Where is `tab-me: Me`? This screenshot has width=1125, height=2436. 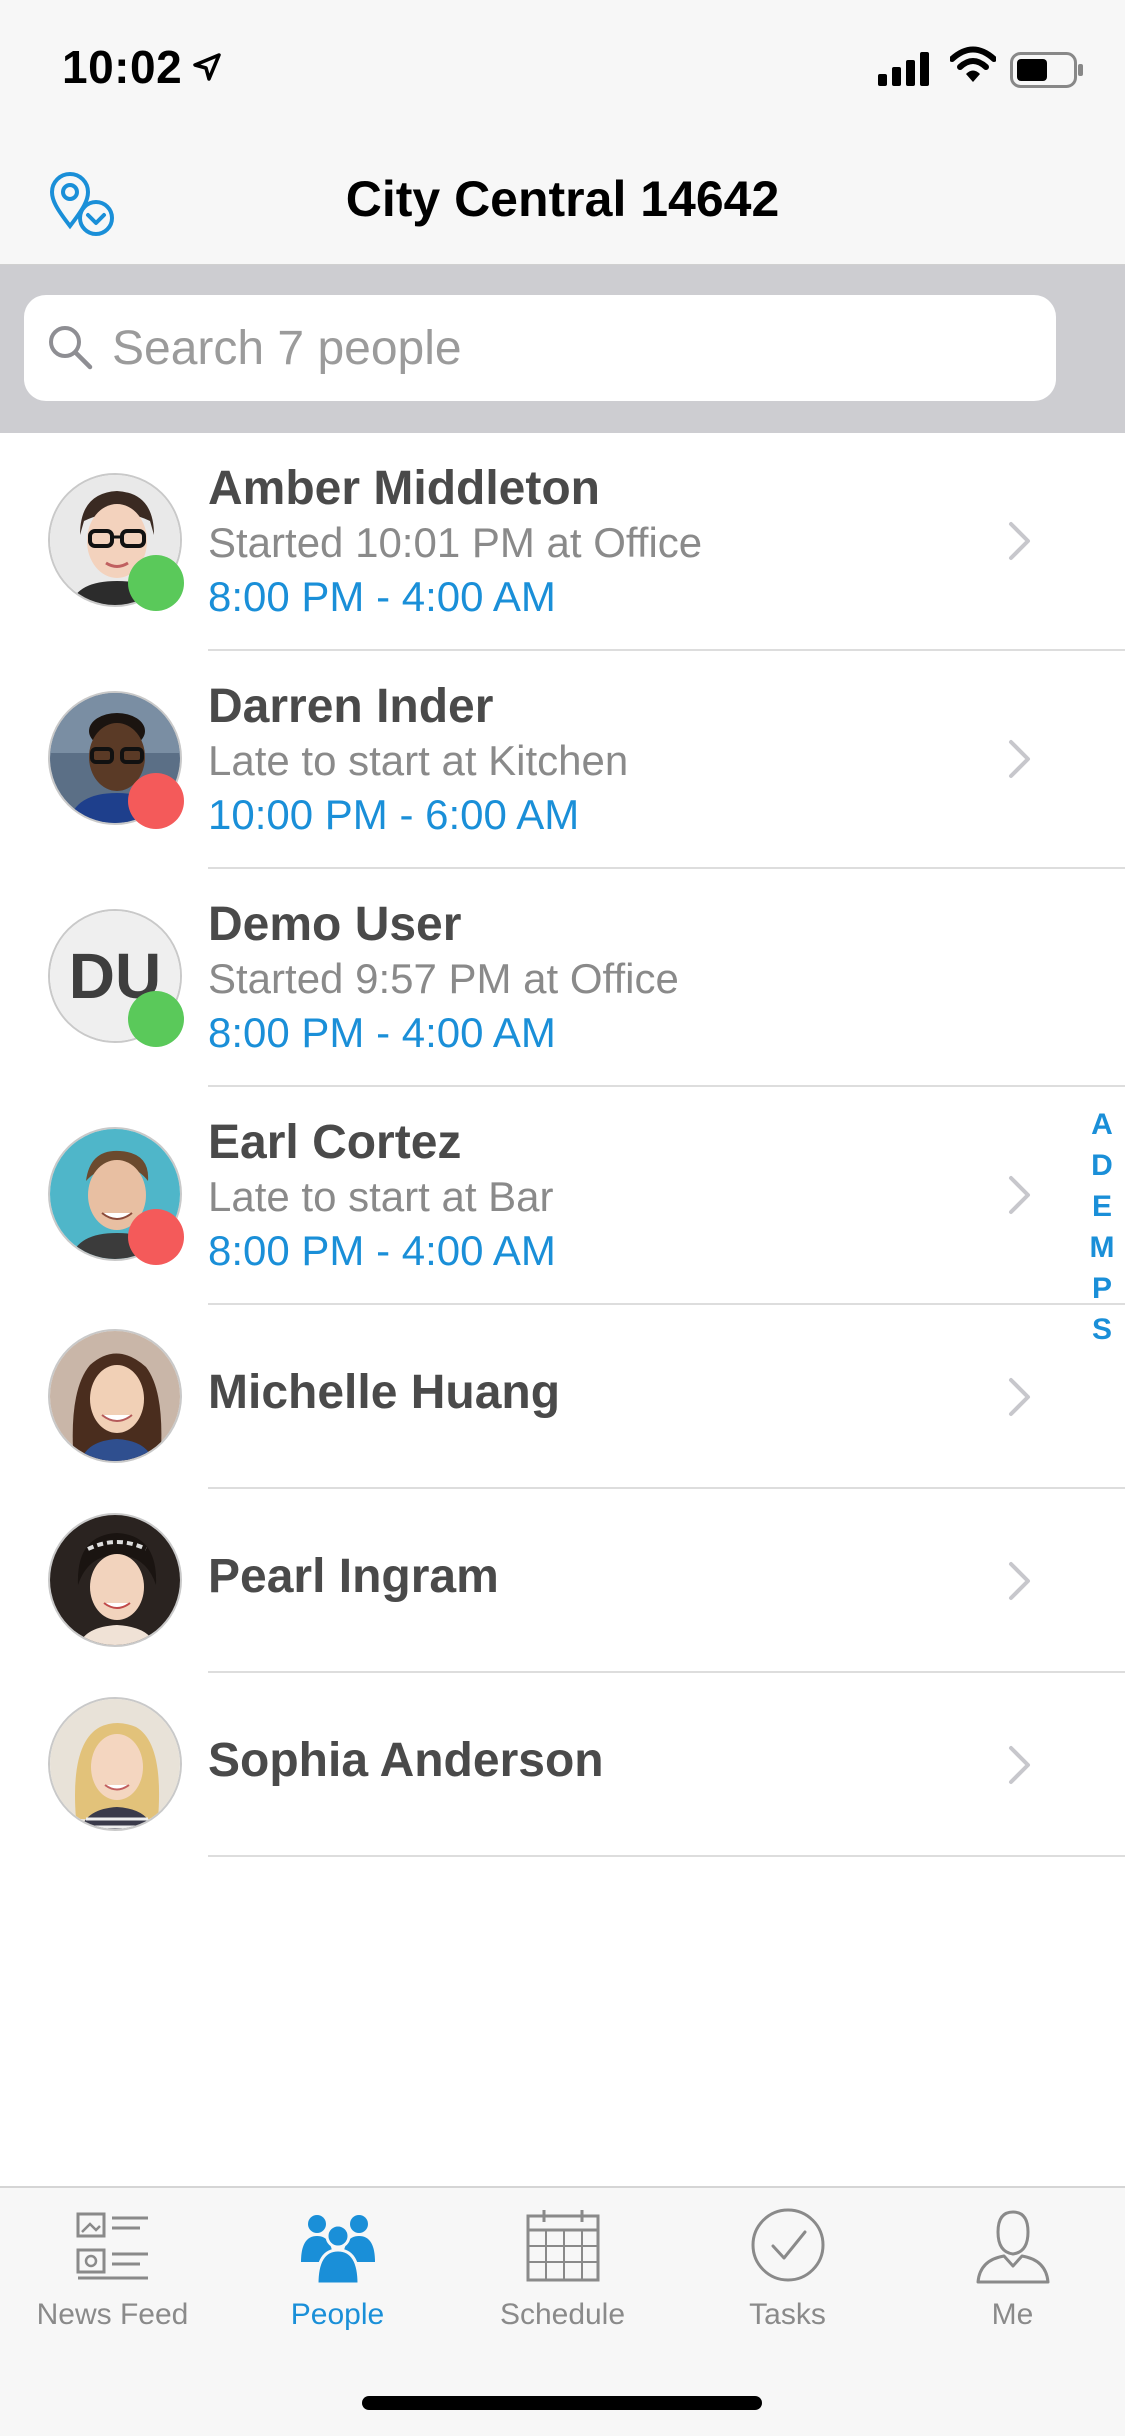
tab-me: Me is located at coordinates (1012, 2268).